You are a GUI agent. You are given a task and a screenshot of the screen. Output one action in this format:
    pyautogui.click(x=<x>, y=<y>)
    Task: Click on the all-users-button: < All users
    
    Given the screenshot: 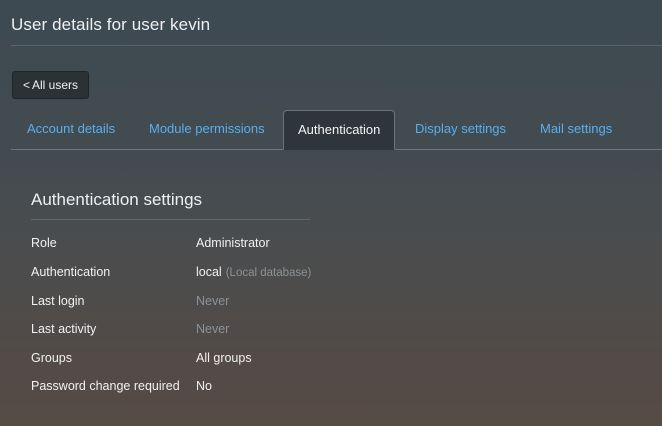 What is the action you would take?
    pyautogui.click(x=51, y=85)
    